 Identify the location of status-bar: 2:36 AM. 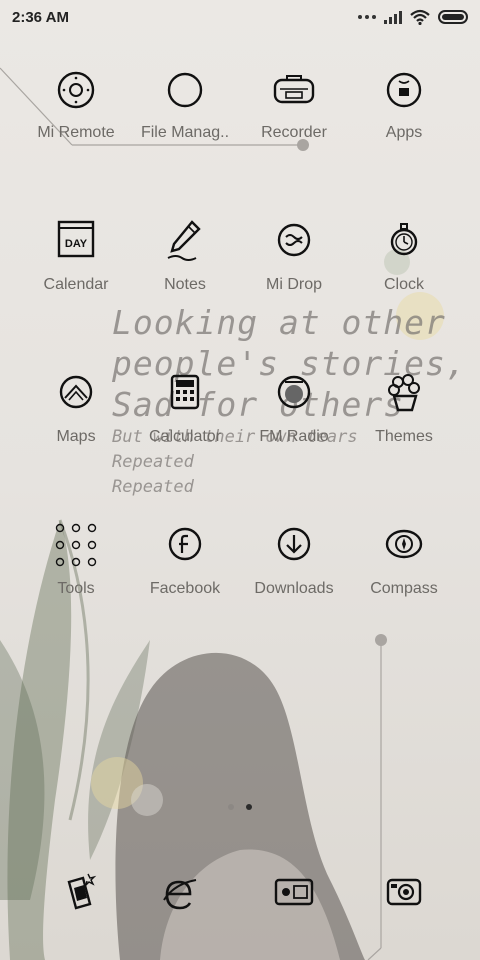
(240, 17).